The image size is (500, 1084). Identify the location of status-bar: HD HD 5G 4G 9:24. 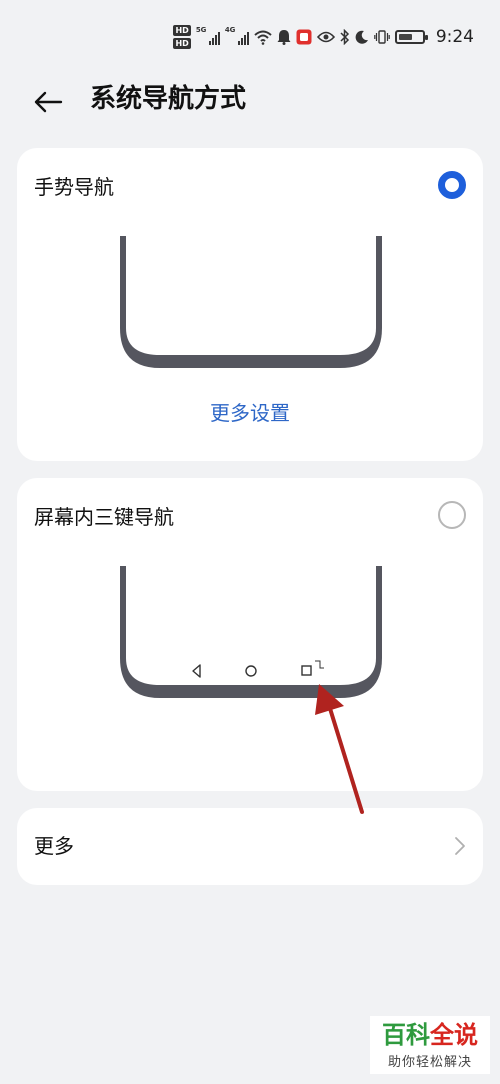
(250, 38).